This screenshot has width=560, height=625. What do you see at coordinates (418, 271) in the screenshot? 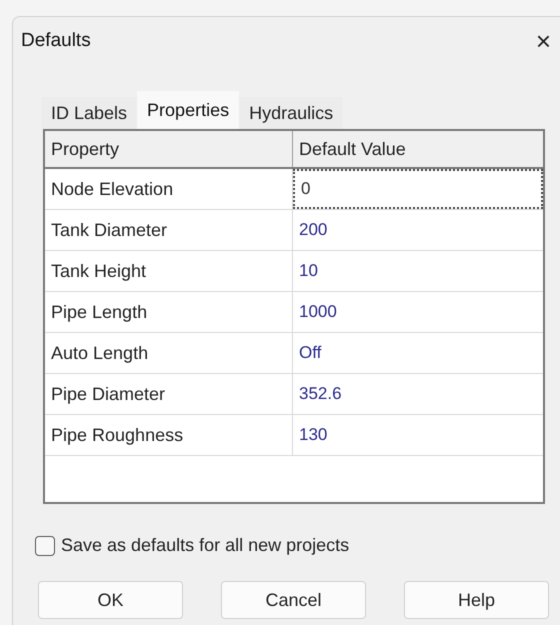
I see `property-value-cell: 10` at bounding box center [418, 271].